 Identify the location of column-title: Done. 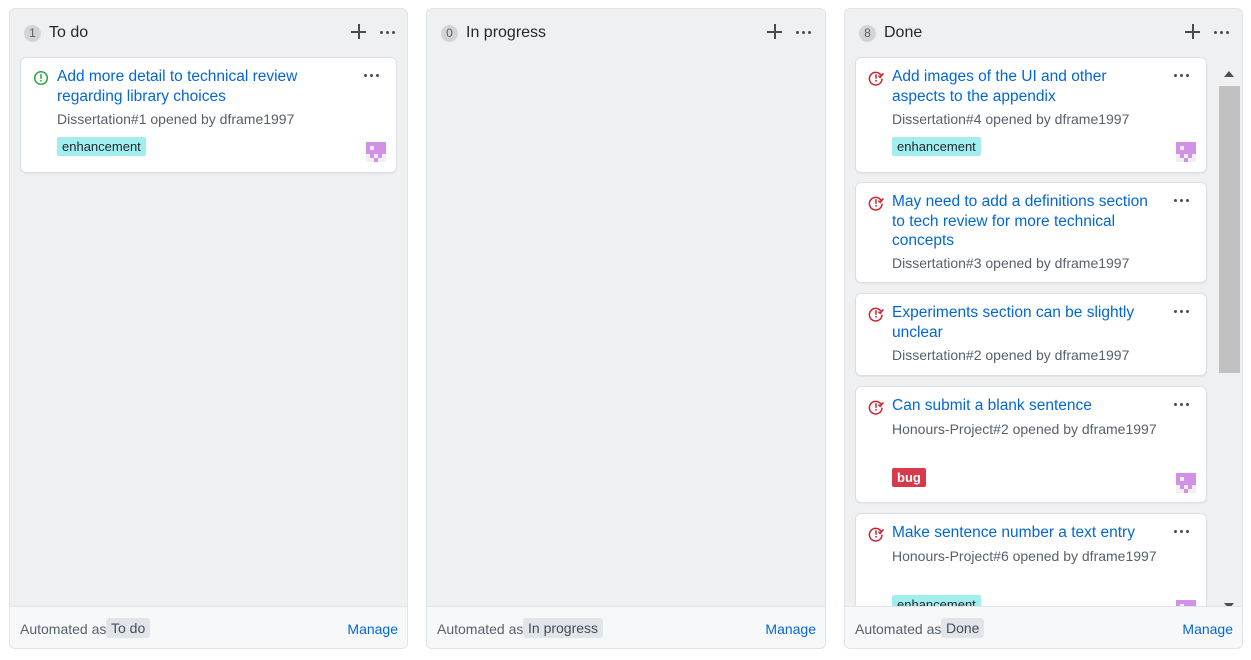
(903, 32).